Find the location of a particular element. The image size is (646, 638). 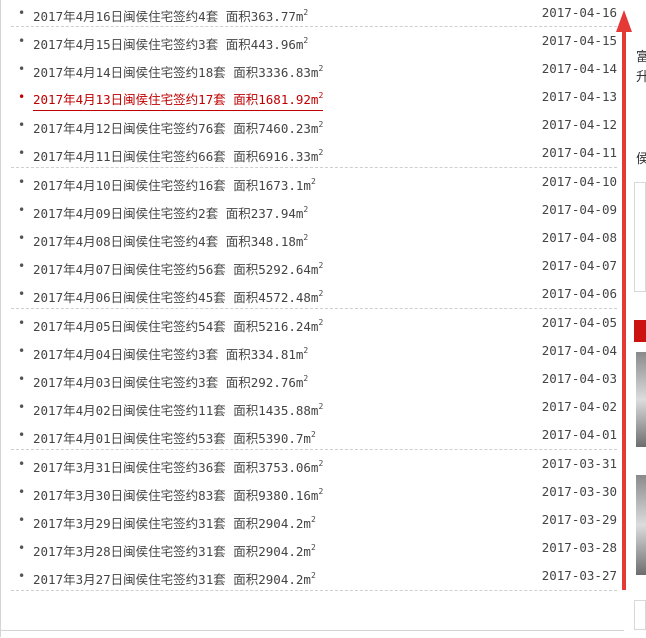

news-title-text: 2017年4月02日闽侯住宅签约11套 面积1435.88m is located at coordinates (176, 410).